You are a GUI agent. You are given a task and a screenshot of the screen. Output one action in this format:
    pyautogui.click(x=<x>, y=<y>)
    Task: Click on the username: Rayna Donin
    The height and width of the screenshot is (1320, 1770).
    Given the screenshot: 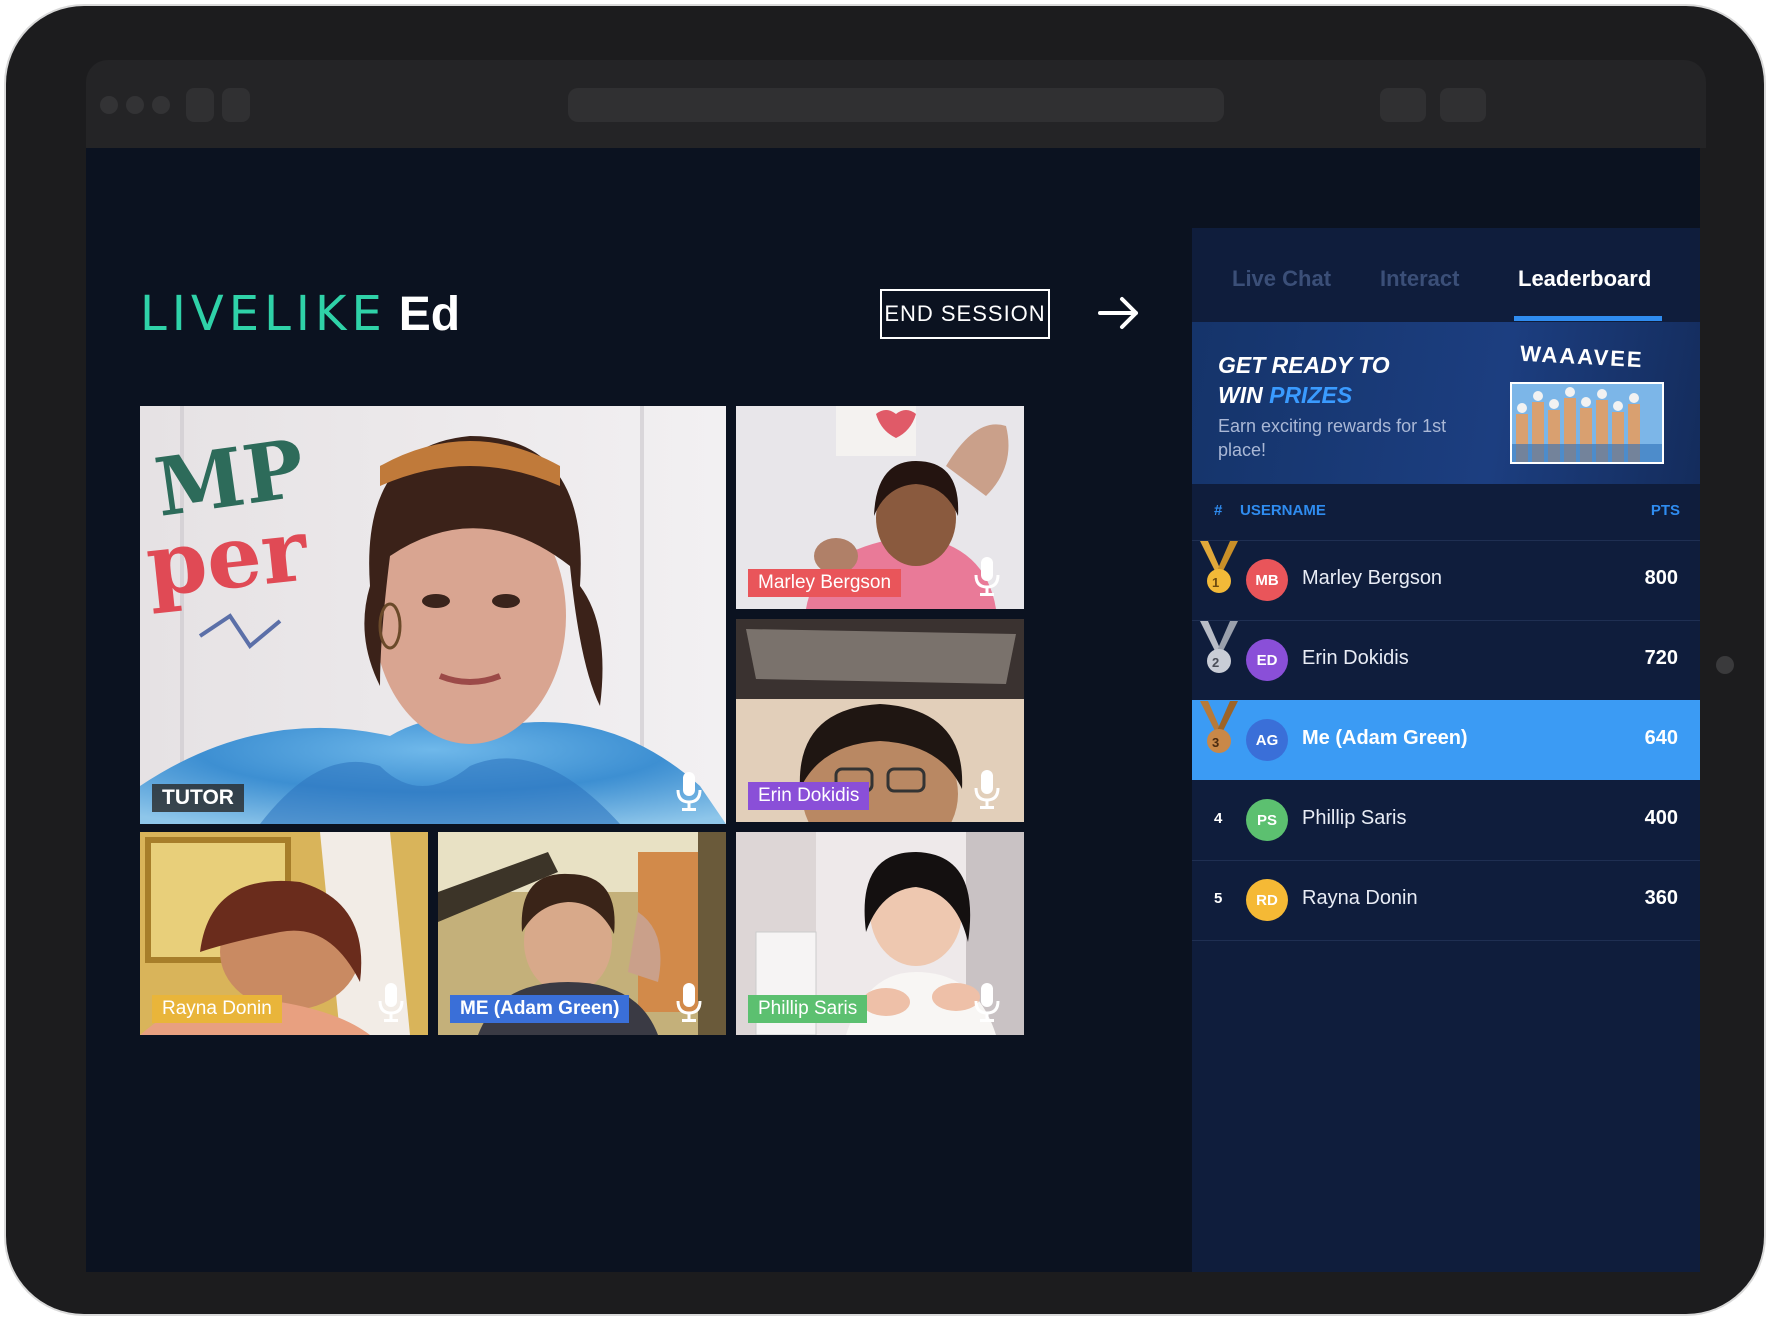 What is the action you would take?
    pyautogui.click(x=1360, y=898)
    